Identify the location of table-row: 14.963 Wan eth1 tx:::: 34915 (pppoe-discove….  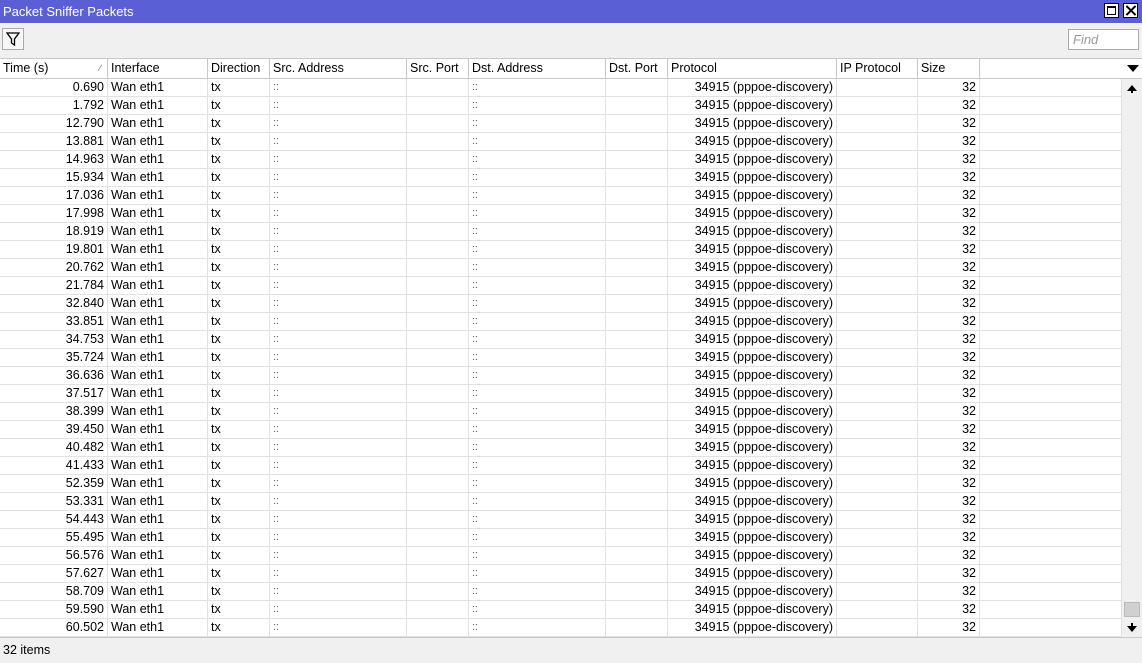
(560, 160).